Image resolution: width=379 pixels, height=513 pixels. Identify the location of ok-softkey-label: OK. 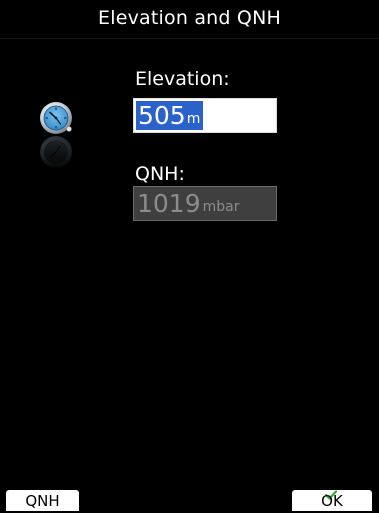
(332, 501).